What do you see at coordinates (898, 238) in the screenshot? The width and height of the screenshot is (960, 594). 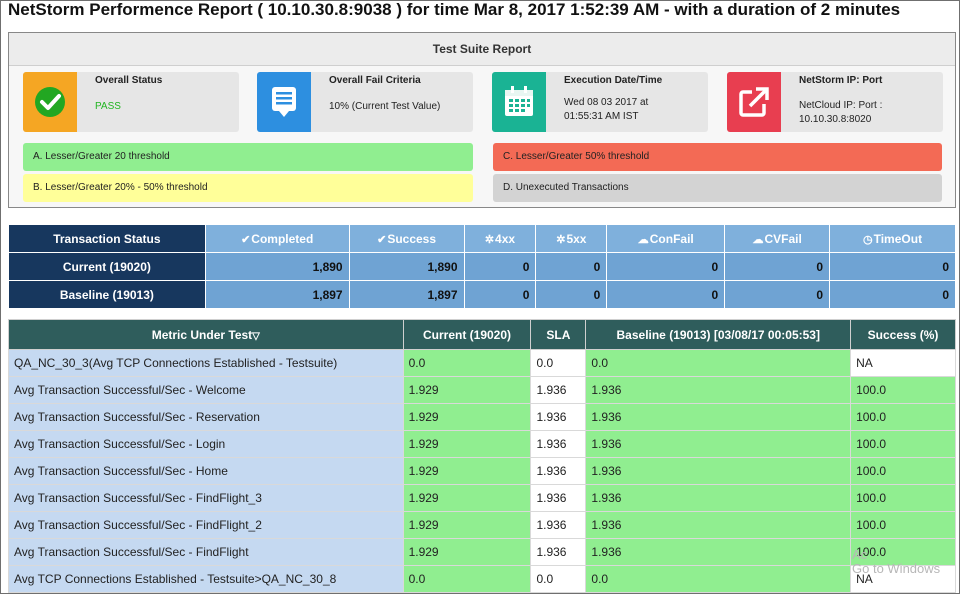 I see `col-label: TimeOut` at bounding box center [898, 238].